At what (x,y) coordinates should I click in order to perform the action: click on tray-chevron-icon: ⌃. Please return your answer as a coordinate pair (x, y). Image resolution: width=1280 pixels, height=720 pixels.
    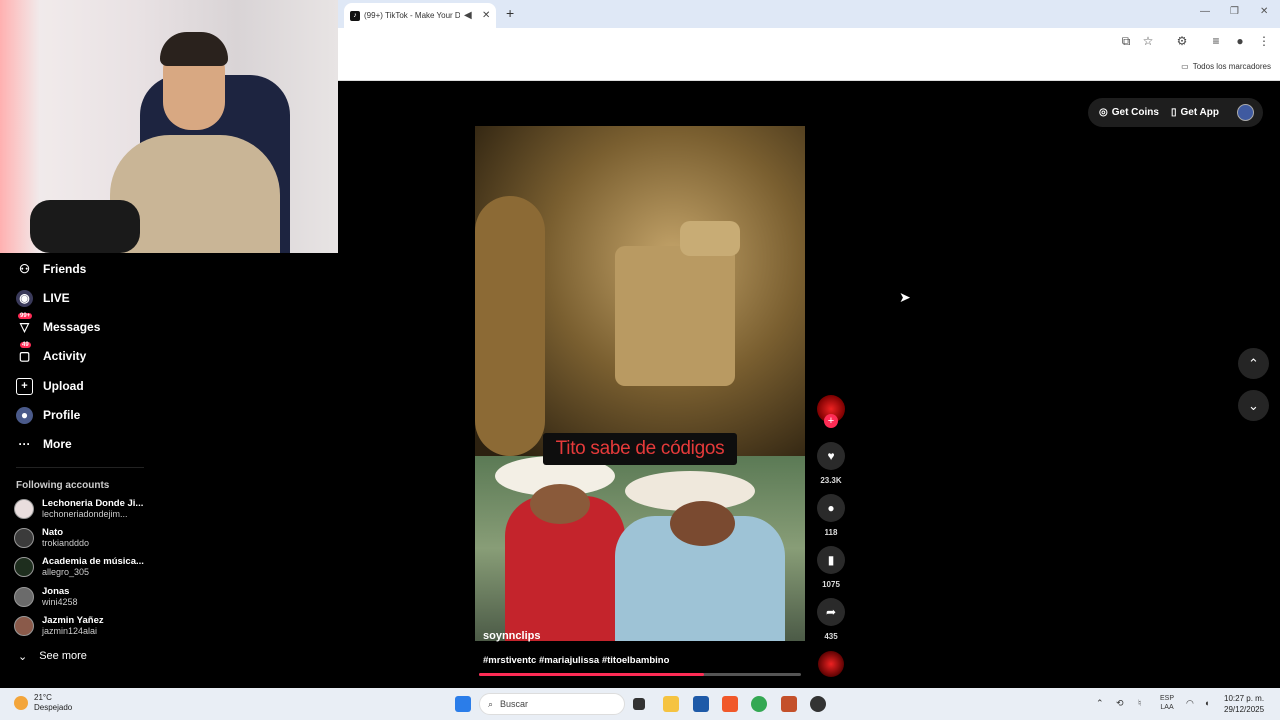
    Looking at the image, I should click on (1100, 703).